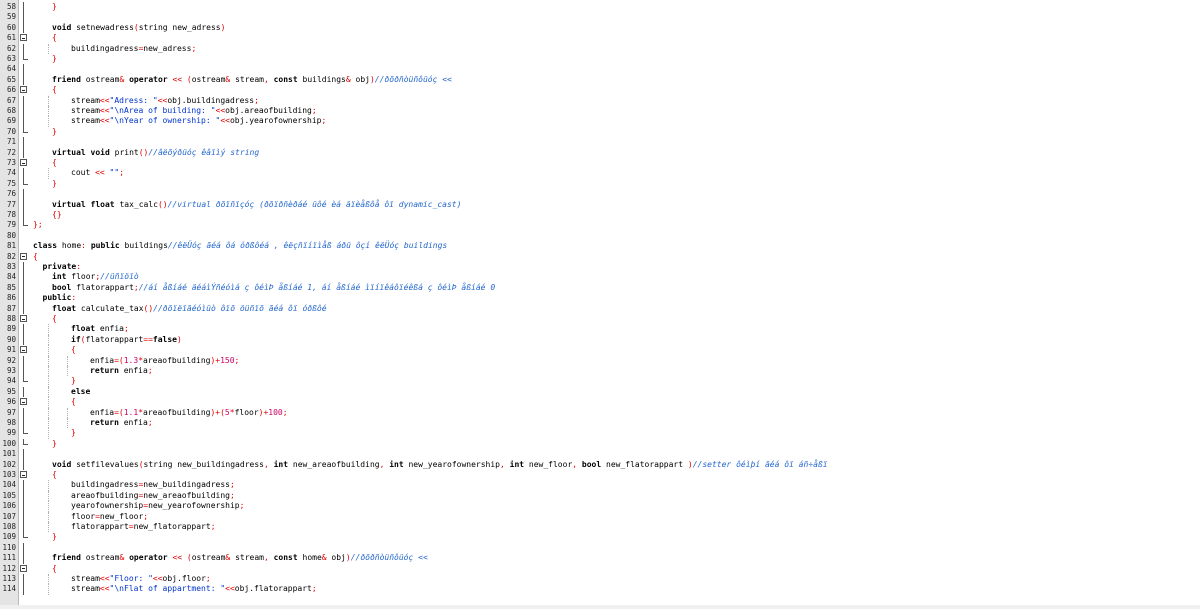 Image resolution: width=1200 pixels, height=609 pixels. I want to click on code-token: string new_buildingadress, so click(203, 464).